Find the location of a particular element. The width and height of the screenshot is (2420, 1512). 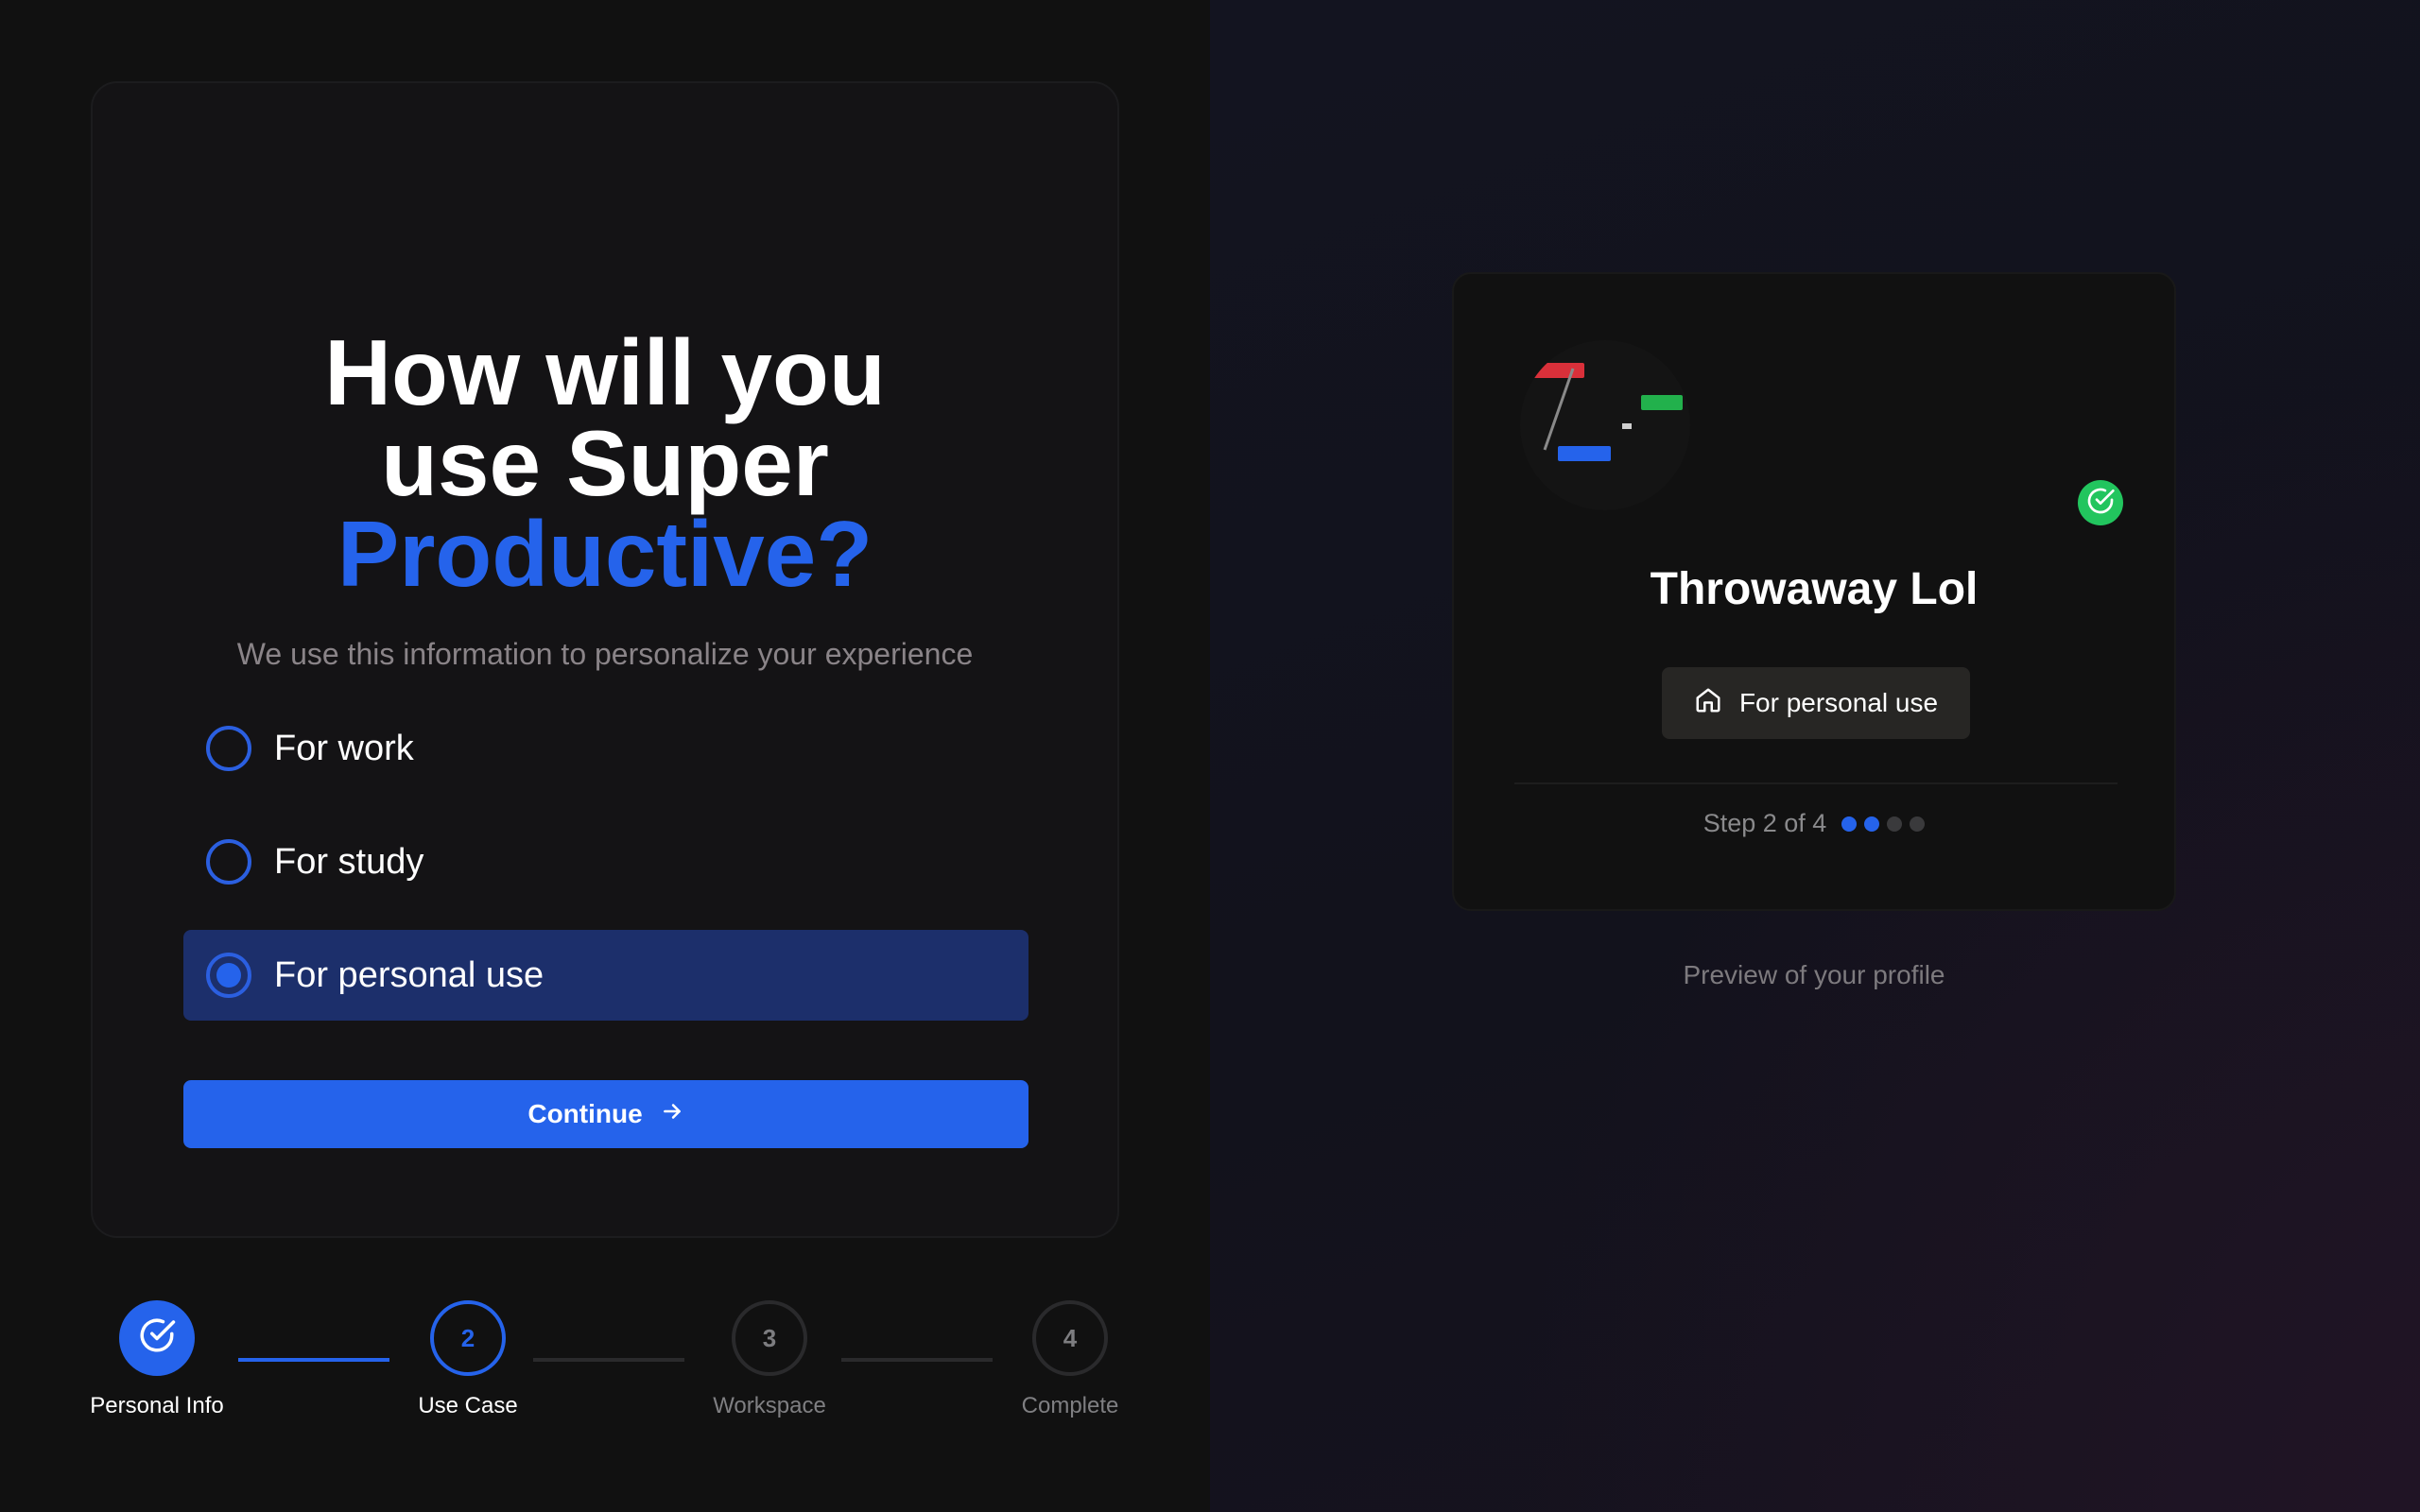

verified-badge is located at coordinates (2100, 502).